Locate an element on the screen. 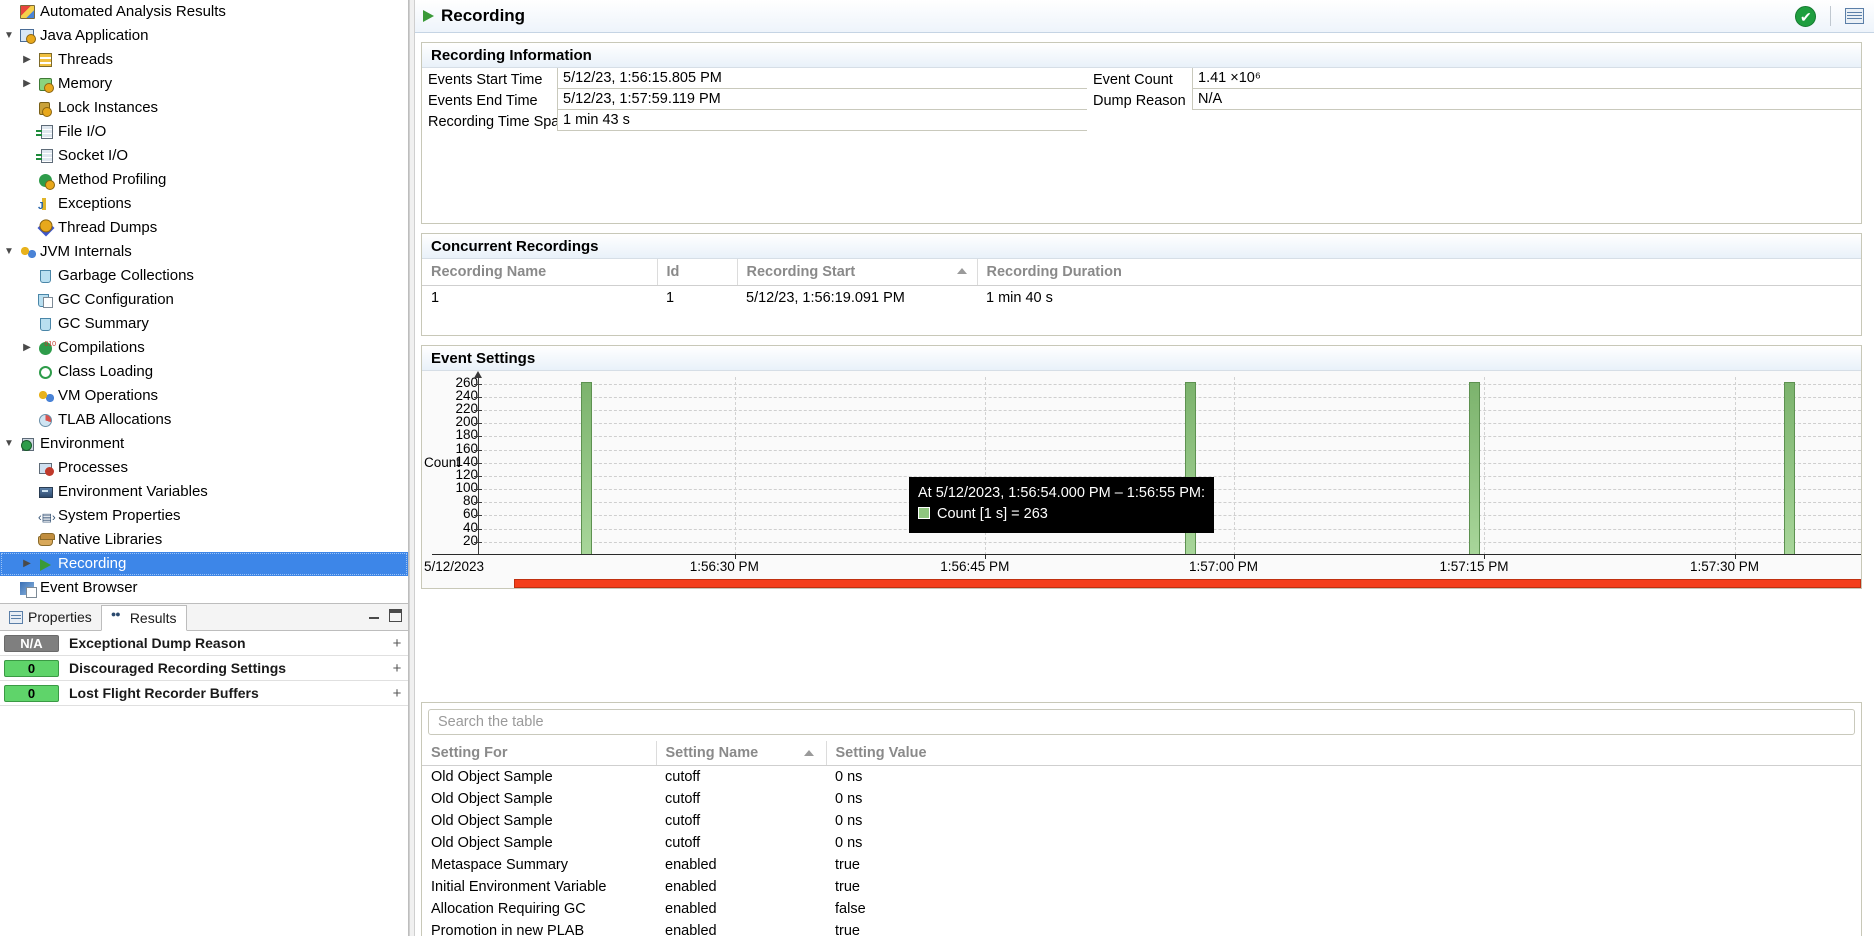 The height and width of the screenshot is (936, 1874). result-row: 0 Lost Flight Recorder Buffers + is located at coordinates (204, 693).